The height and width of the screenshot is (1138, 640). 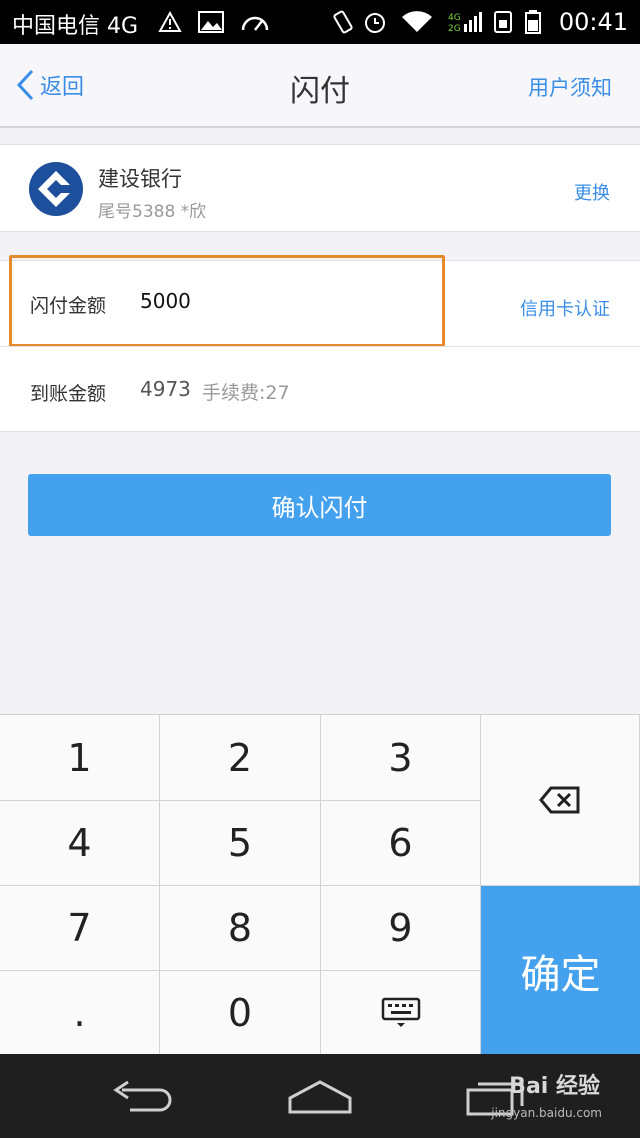 I want to click on svg-text: 2G, so click(x=454, y=29).